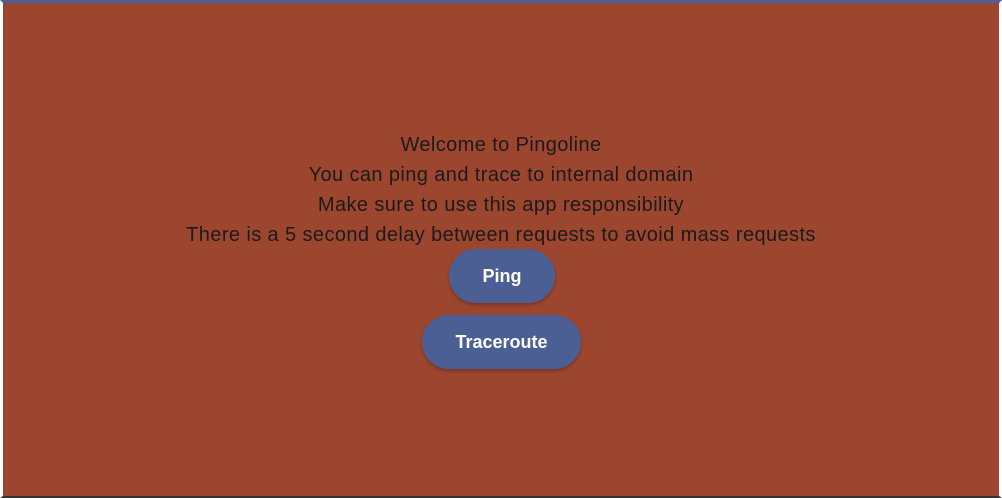  I want to click on ping-button: Ping, so click(502, 276).